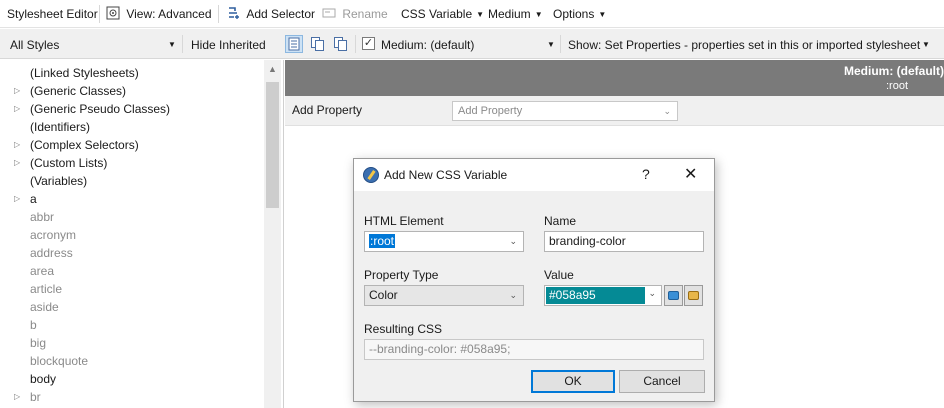 This screenshot has height=408, width=944. What do you see at coordinates (281, 14) in the screenshot?
I see `add-selector-label: Add Selector` at bounding box center [281, 14].